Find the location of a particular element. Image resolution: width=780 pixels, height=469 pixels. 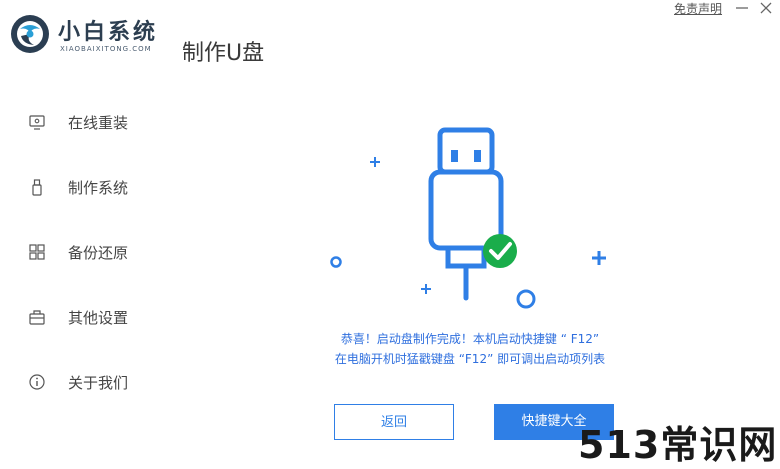

sidebar-item-make-system: 制作系统 is located at coordinates (103, 187).